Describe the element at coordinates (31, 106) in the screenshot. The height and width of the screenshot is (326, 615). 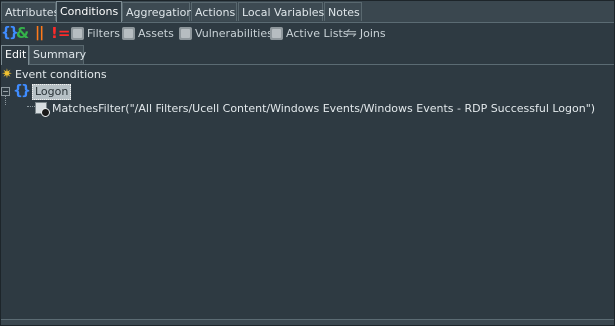
I see `tree-connector-horizontal` at that location.